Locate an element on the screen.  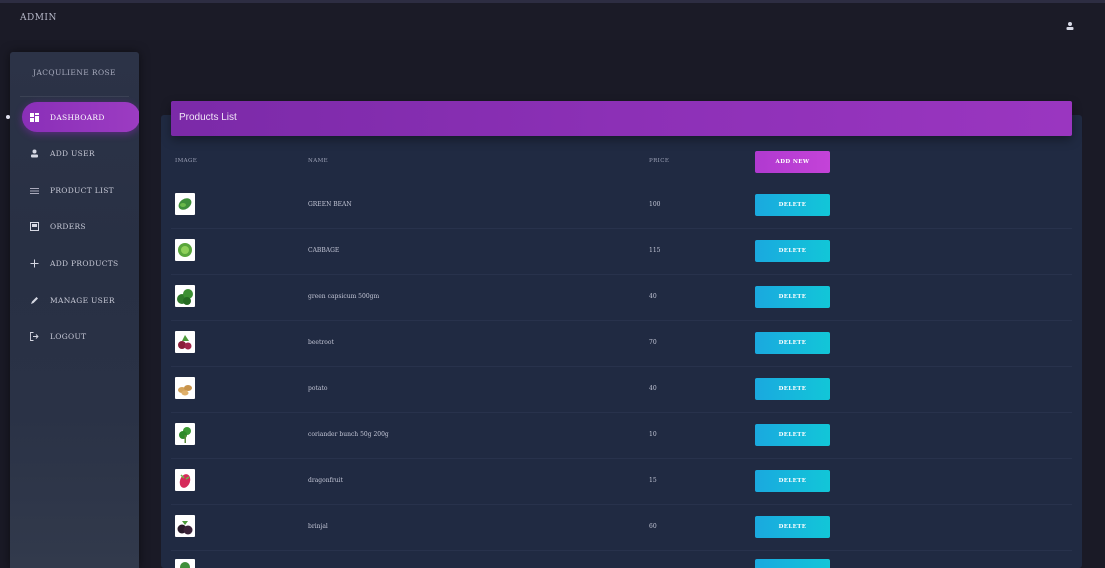
vegetable-thumbnail is located at coordinates (185, 563).